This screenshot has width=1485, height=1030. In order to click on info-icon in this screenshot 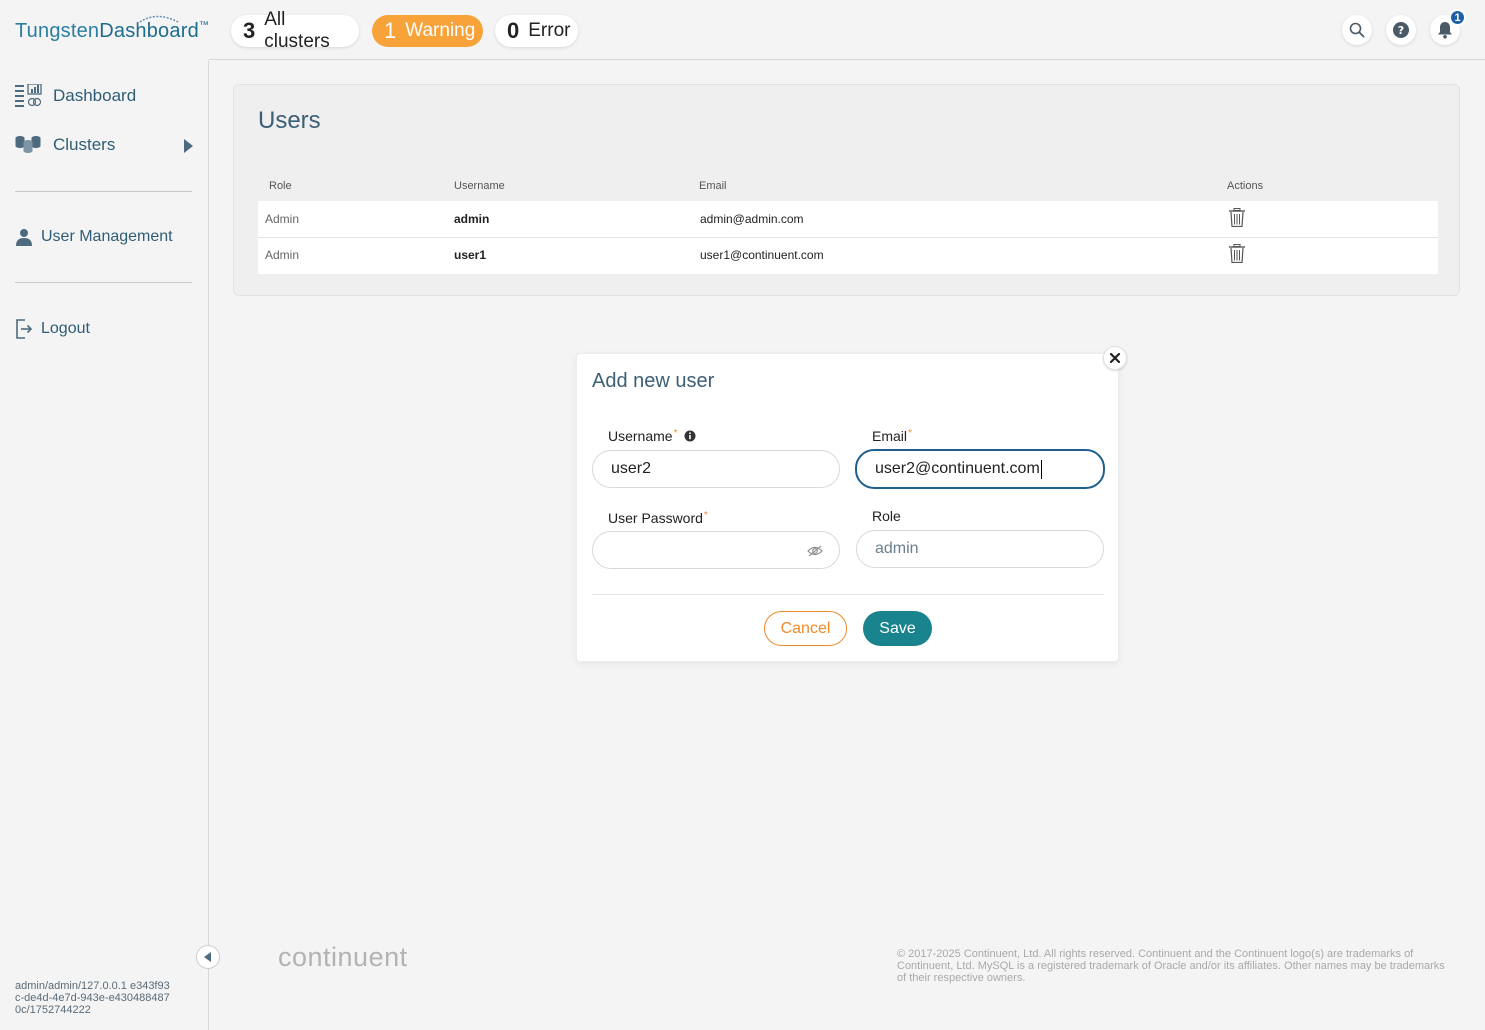, I will do `click(690, 436)`.